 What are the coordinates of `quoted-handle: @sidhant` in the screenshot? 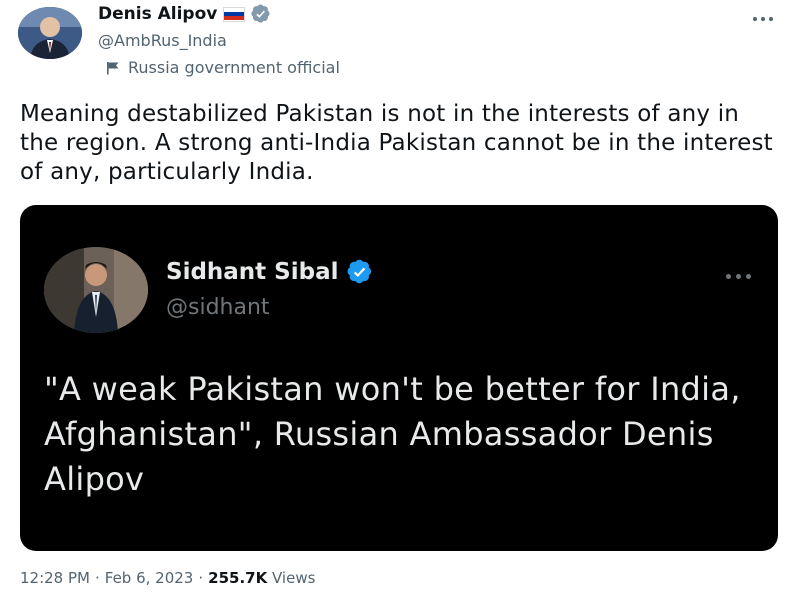 It's located at (218, 307).